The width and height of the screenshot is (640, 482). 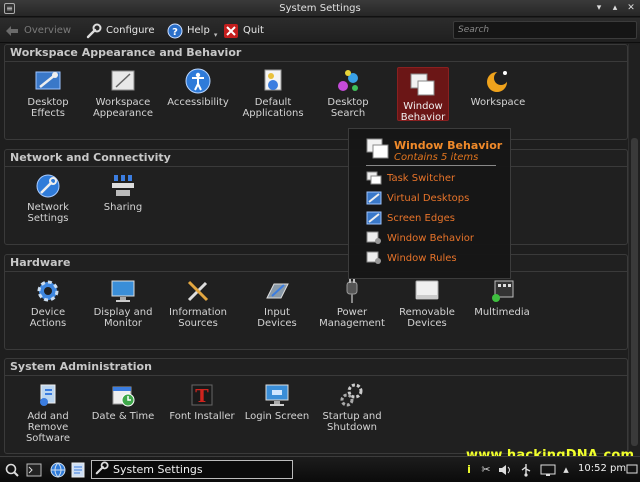 I want to click on vertical-scrollbar, so click(x=634, y=250).